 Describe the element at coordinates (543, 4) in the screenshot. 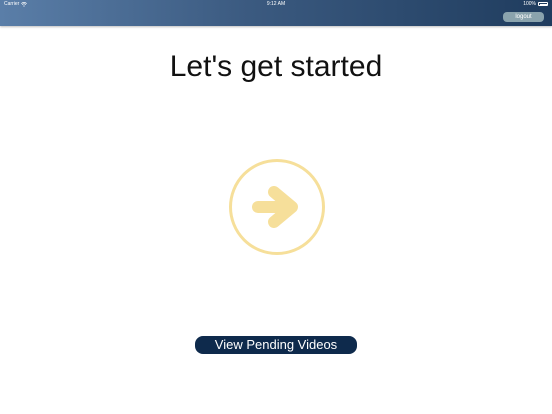

I see `battery-icon` at that location.